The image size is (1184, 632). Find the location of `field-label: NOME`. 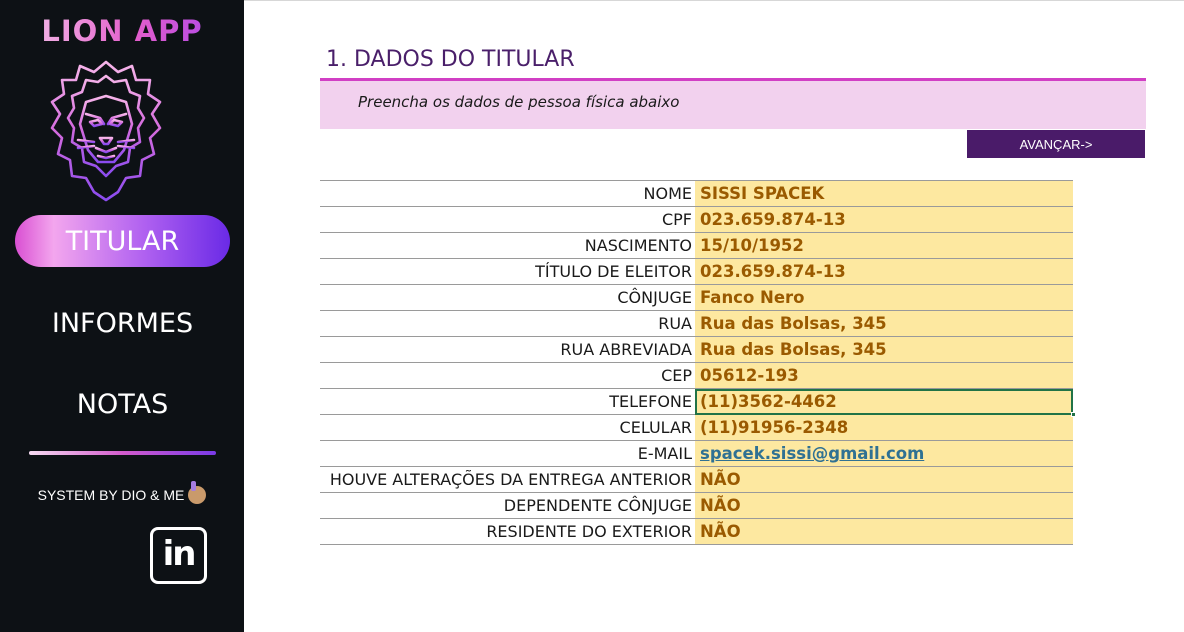

field-label: NOME is located at coordinates (507, 193).